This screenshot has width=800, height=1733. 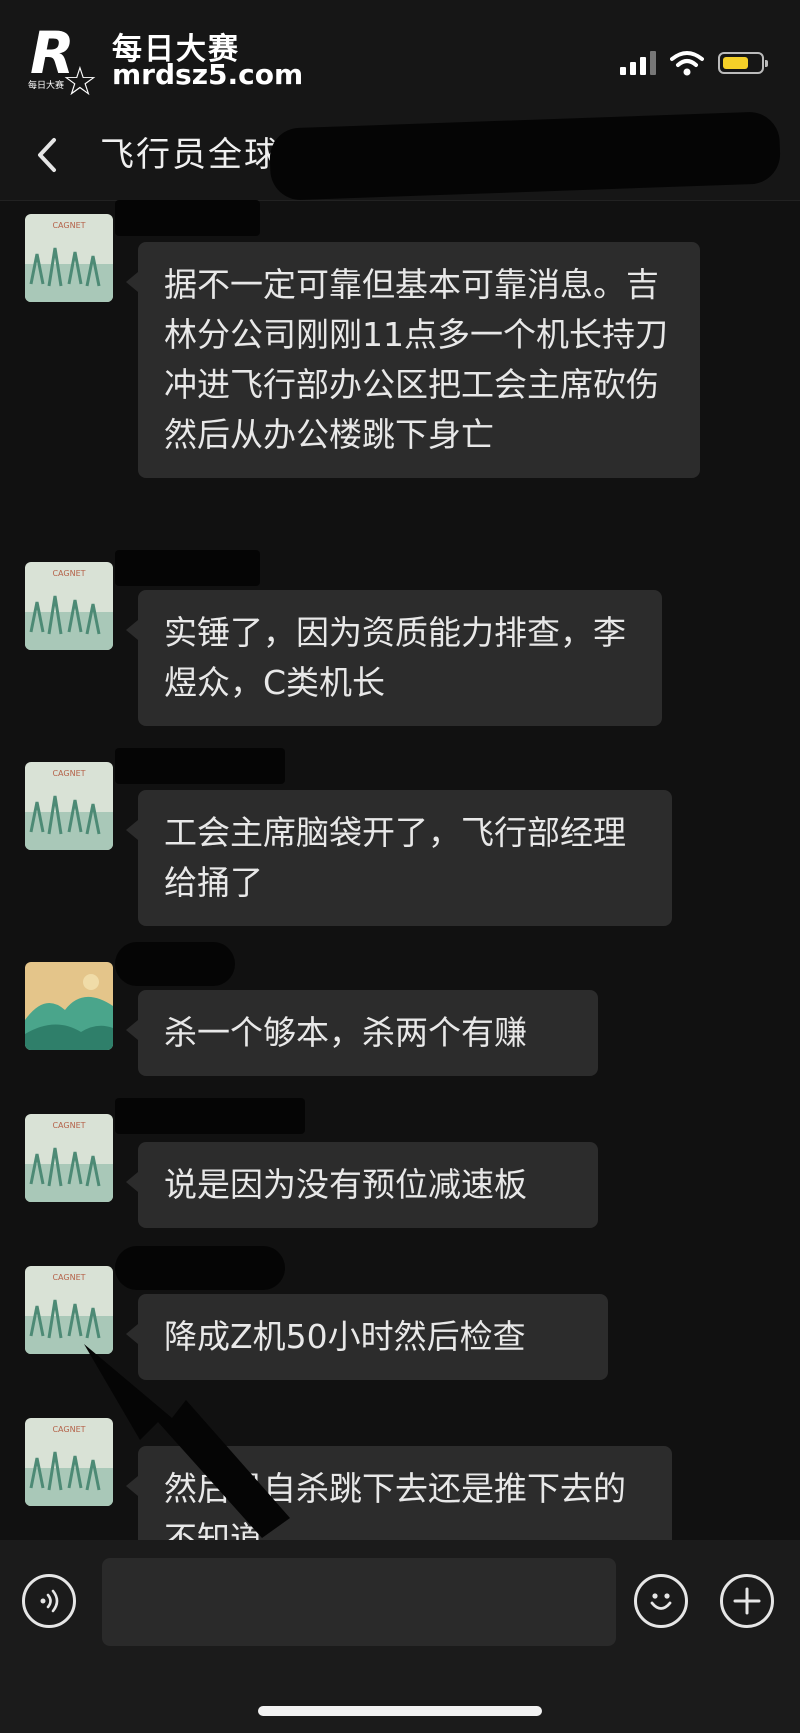 I want to click on signal-icon, so click(x=638, y=63).